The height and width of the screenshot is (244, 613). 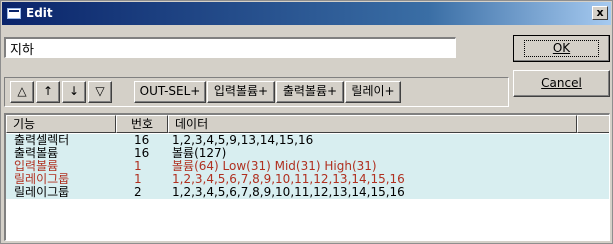 I want to click on move-top-button: △, so click(x=22, y=92).